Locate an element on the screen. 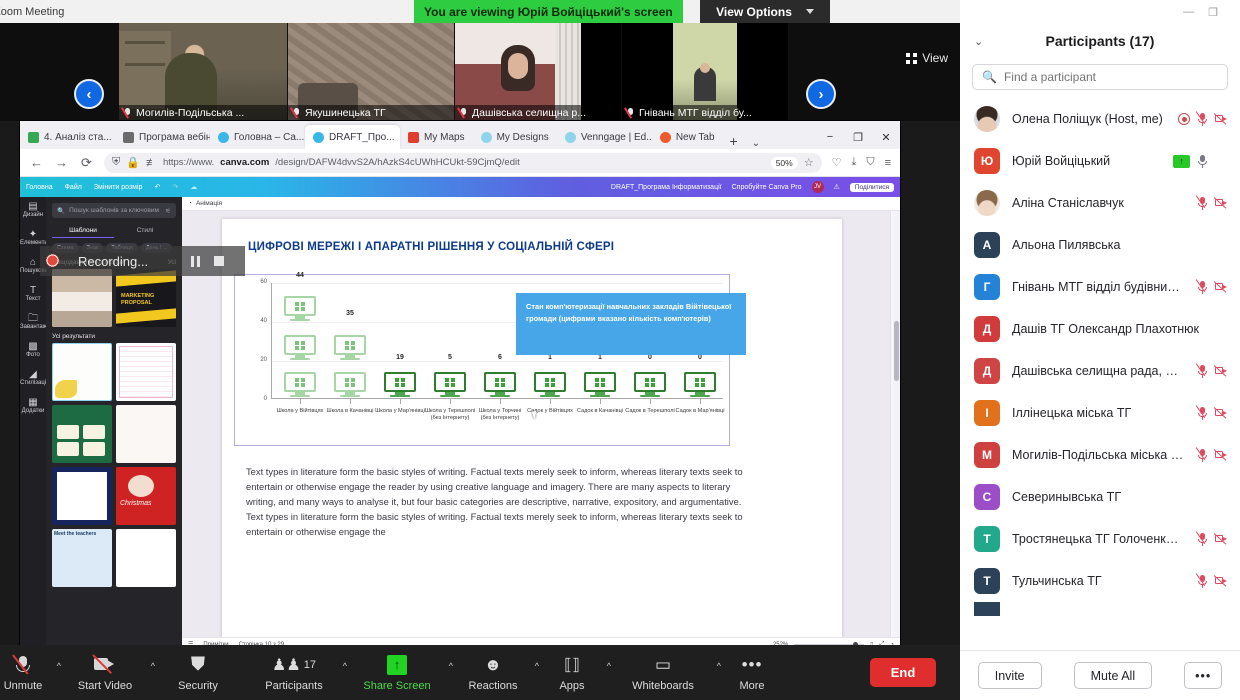 The image size is (1240, 700). mute-all-button: Mute All is located at coordinates (1113, 675).